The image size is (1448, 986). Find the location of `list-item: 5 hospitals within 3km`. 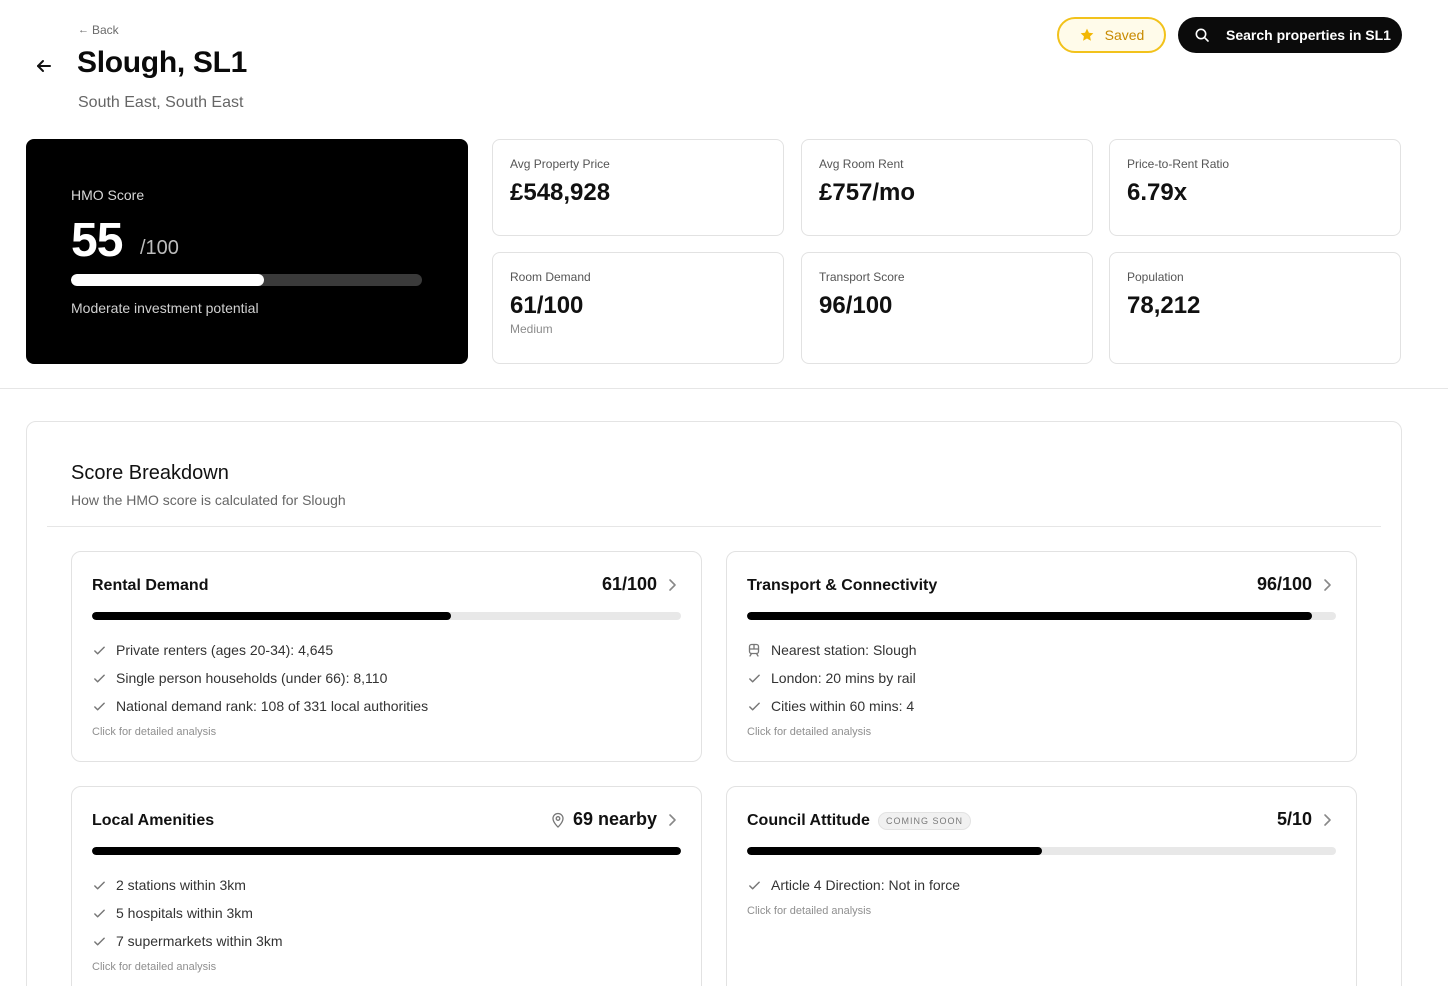

list-item: 5 hospitals within 3km is located at coordinates (187, 913).